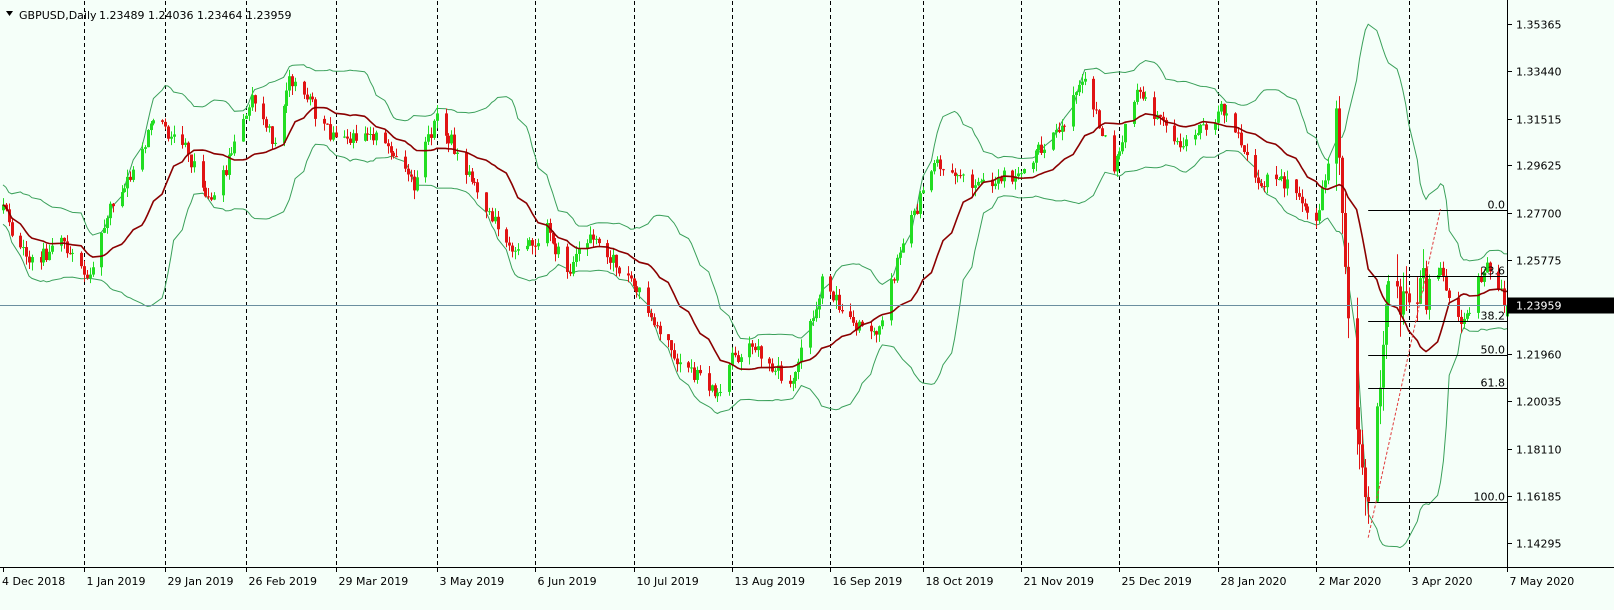 This screenshot has width=1614, height=610. I want to click on time-tick-label: 26 Feb 2019, so click(283, 581).